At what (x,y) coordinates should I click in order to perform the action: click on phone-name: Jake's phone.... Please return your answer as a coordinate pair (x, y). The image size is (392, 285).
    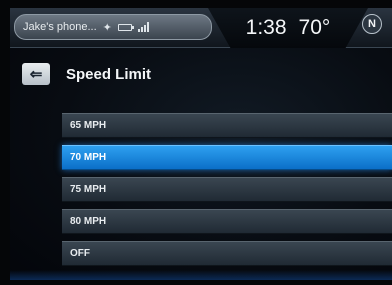
    Looking at the image, I should click on (60, 27).